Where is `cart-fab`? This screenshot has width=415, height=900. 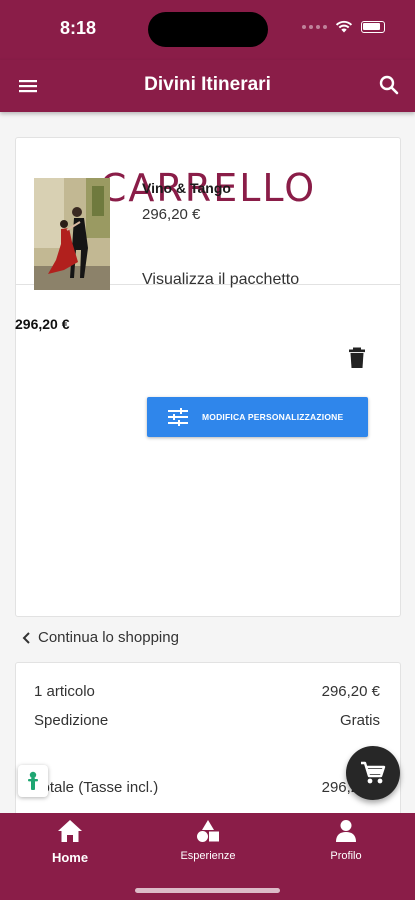
cart-fab is located at coordinates (373, 773).